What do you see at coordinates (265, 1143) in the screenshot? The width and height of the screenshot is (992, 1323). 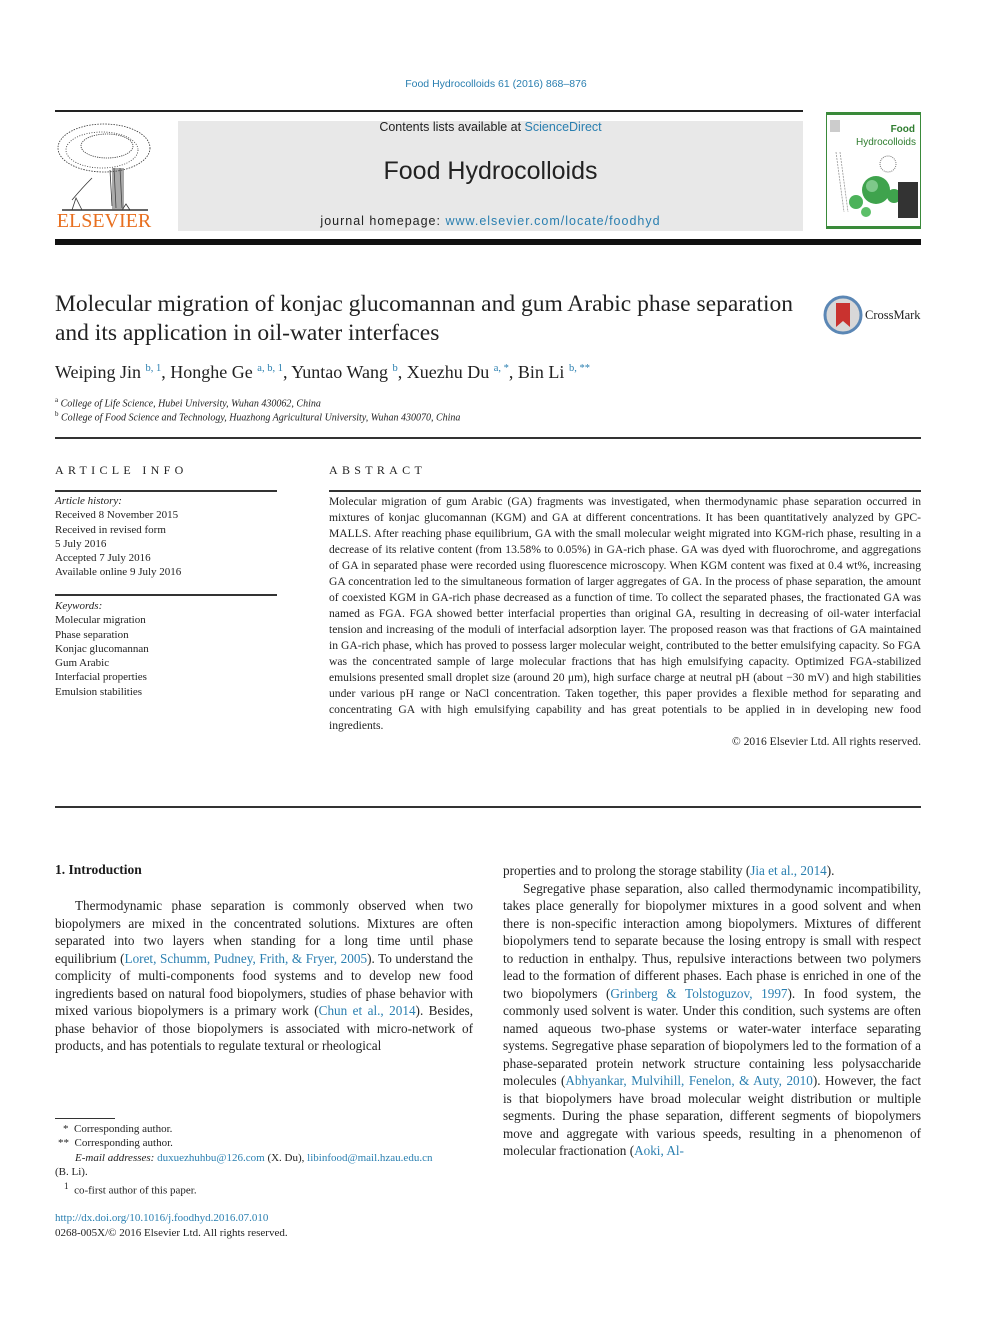 I see `footnote-corresponding-2: ** Corresponding author.` at bounding box center [265, 1143].